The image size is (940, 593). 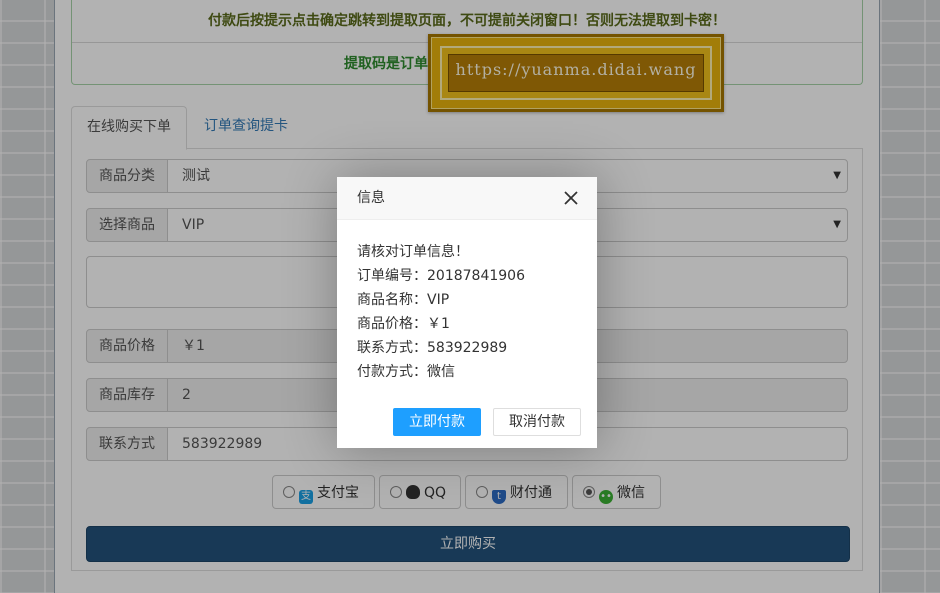 I want to click on pay-now-button: 立即付款, so click(x=437, y=422).